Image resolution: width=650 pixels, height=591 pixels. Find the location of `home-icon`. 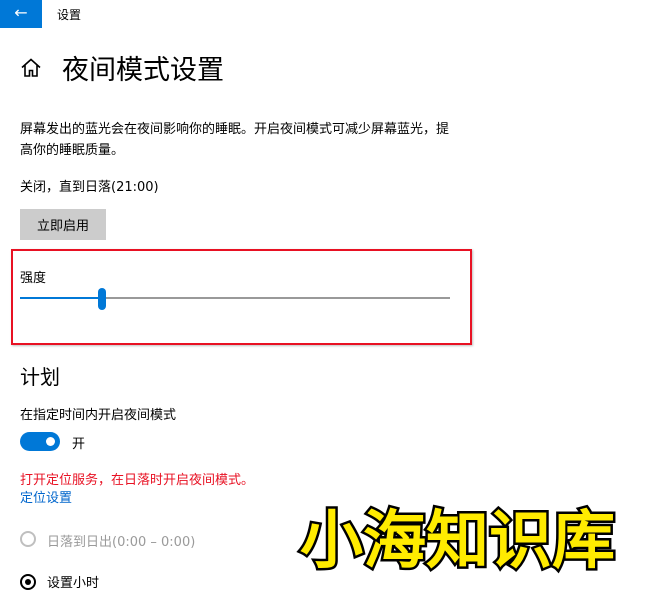

home-icon is located at coordinates (31, 68).